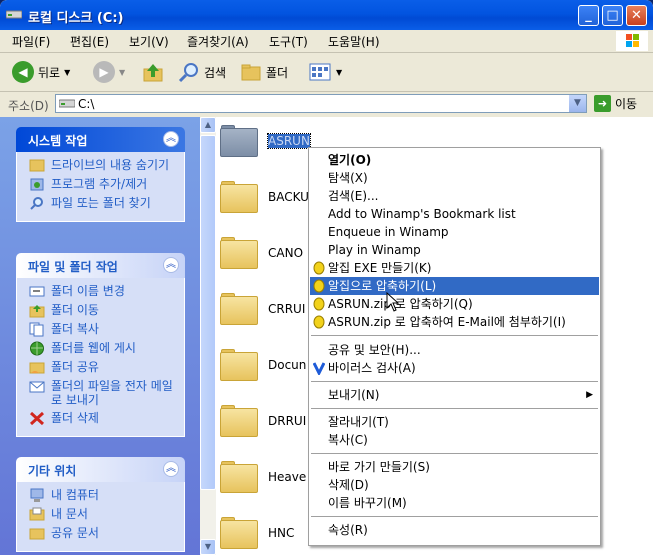 The height and width of the screenshot is (555, 653). Describe the element at coordinates (75, 495) in the screenshot. I see `place-label: 내 컴퓨터` at that location.